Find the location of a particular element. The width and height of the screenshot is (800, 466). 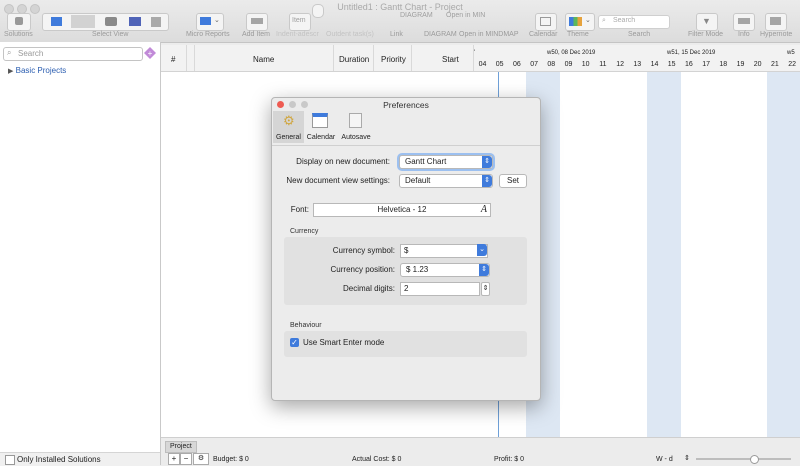

indent-button: Item is located at coordinates (300, 22).